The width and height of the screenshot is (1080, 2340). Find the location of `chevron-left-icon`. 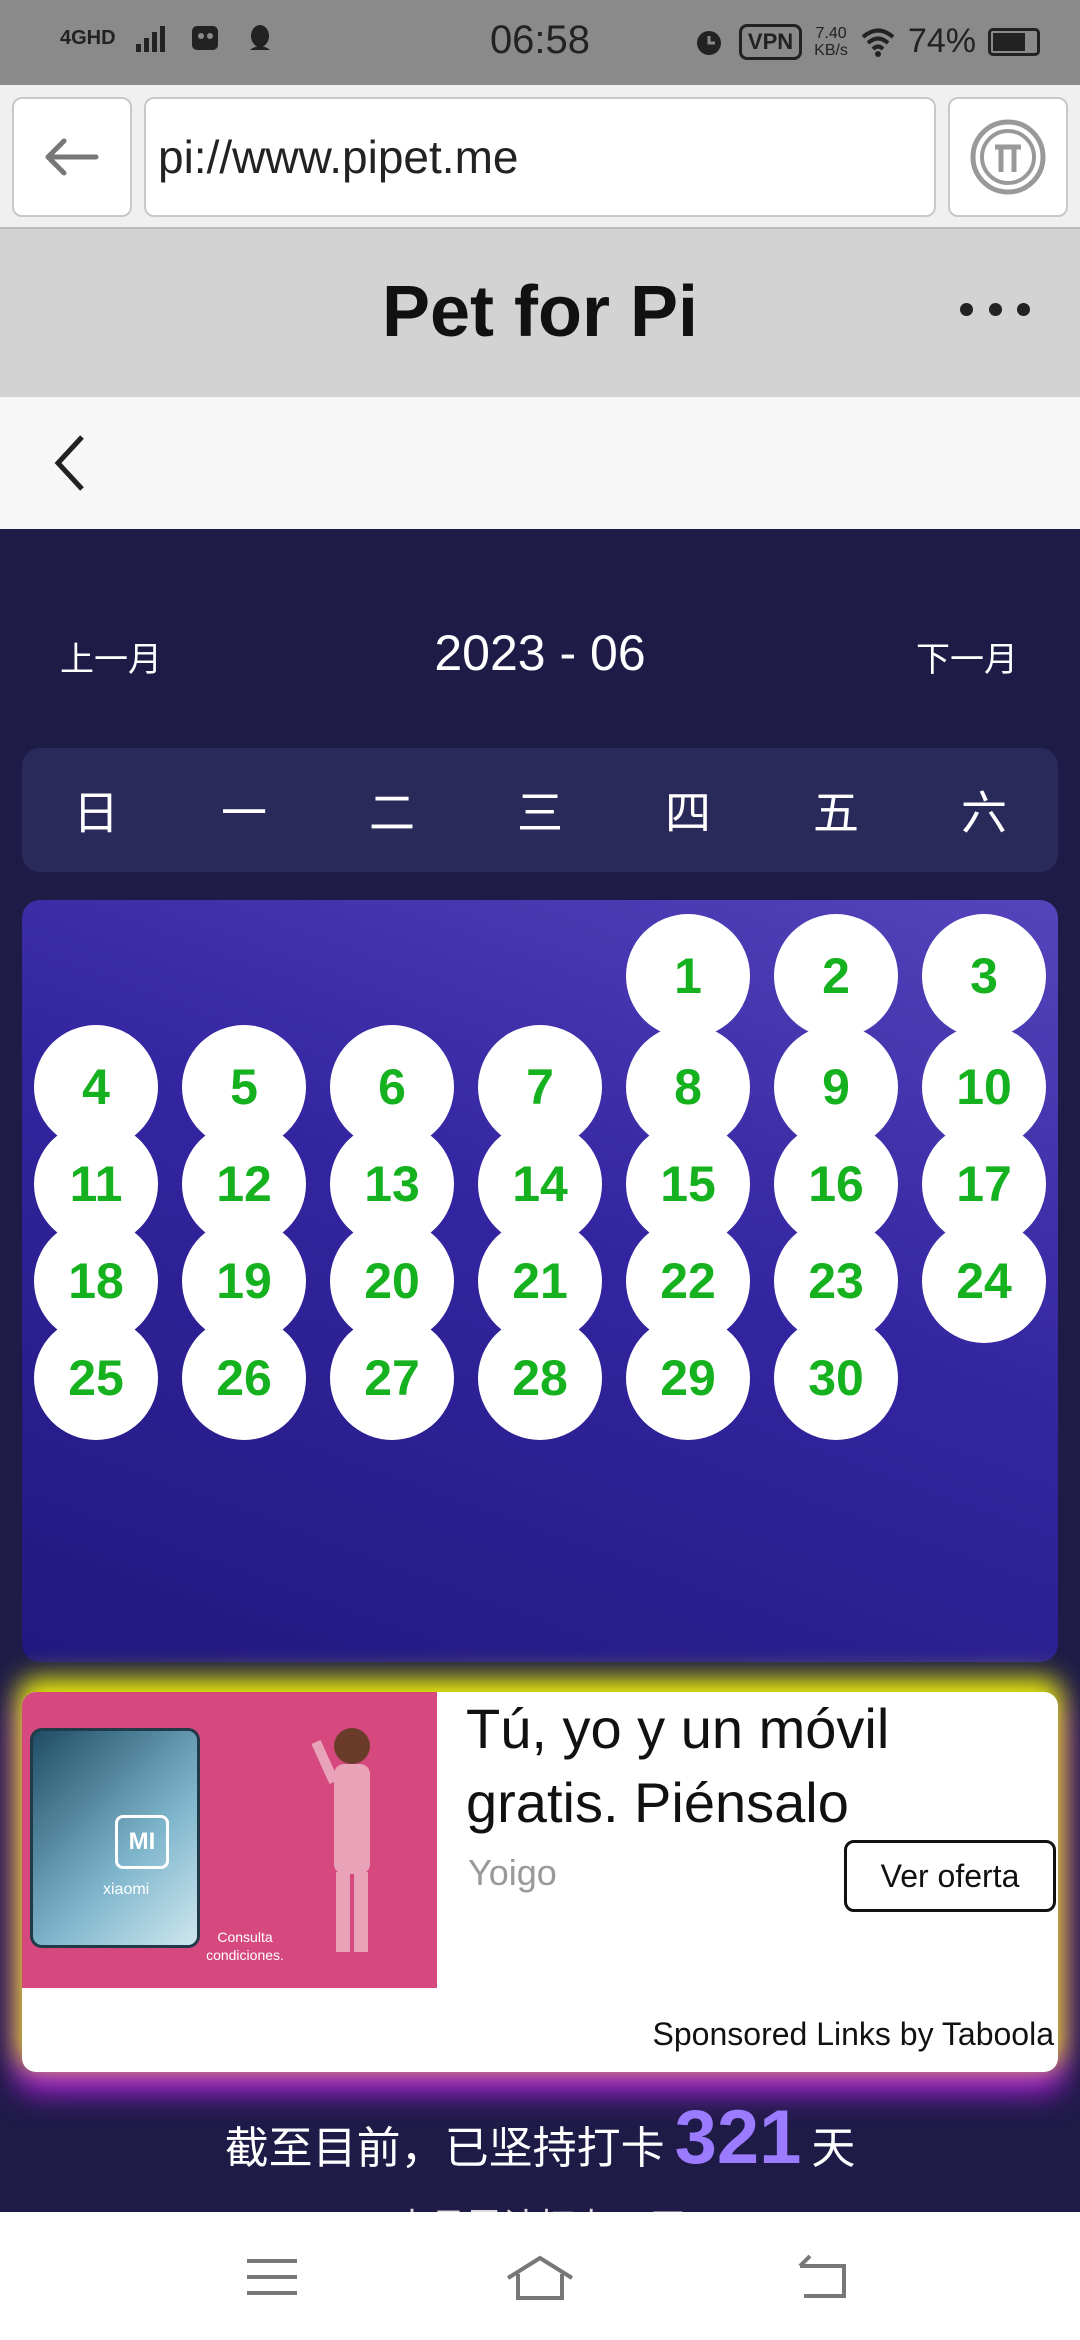

chevron-left-icon is located at coordinates (69, 463).